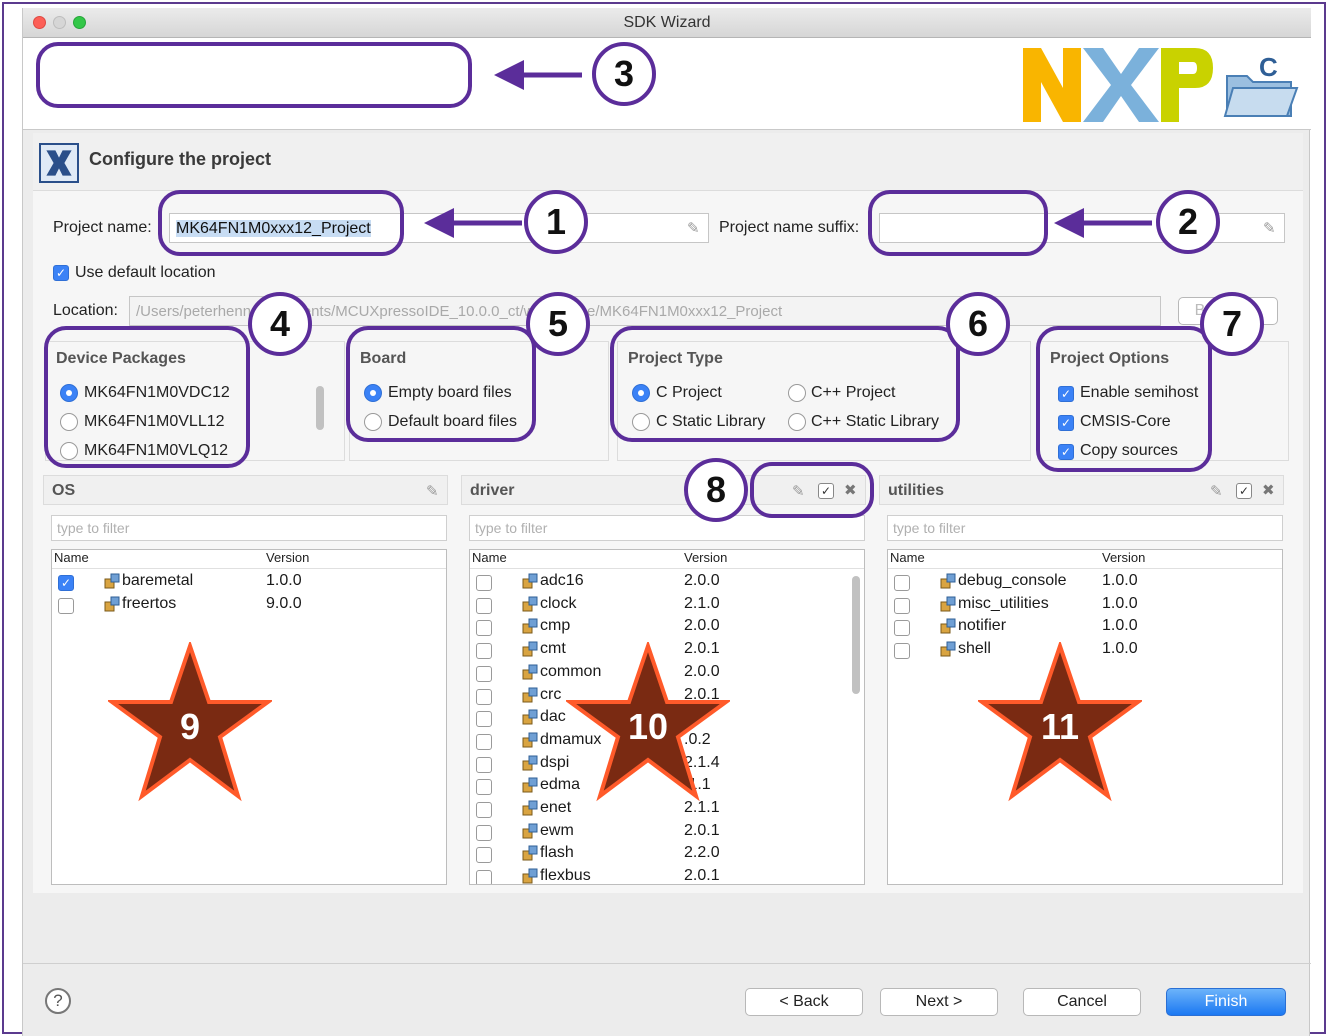 This screenshot has height=1036, width=1328. I want to click on table-row: misc_utilities 1.0.0, so click(1085, 606).